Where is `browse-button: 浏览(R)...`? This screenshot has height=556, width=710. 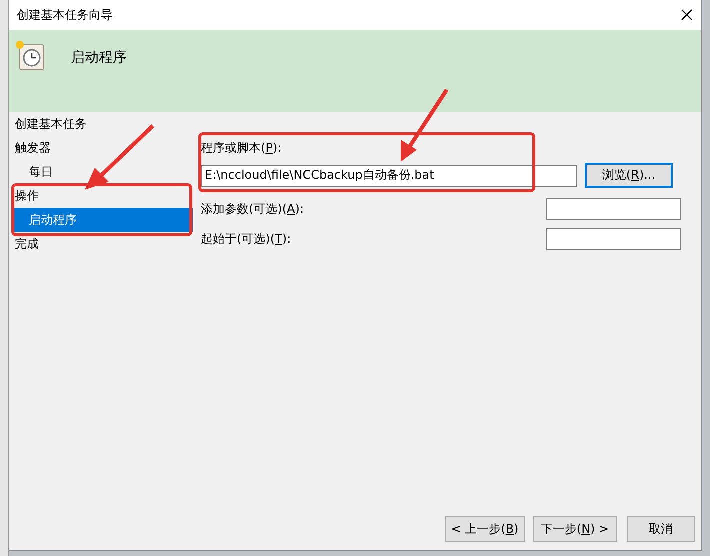
browse-button: 浏览(R)... is located at coordinates (629, 175).